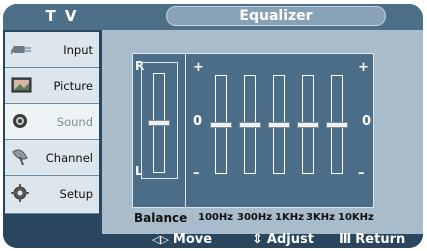 This screenshot has width=427, height=251. What do you see at coordinates (363, 67) in the screenshot?
I see `plus-label-right: +` at bounding box center [363, 67].